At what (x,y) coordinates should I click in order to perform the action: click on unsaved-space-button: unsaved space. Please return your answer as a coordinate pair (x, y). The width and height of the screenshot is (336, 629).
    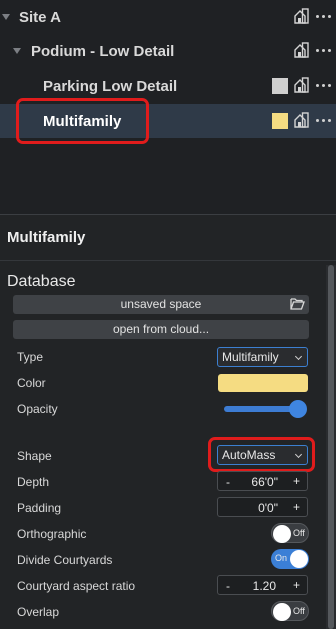
    Looking at the image, I should click on (161, 304).